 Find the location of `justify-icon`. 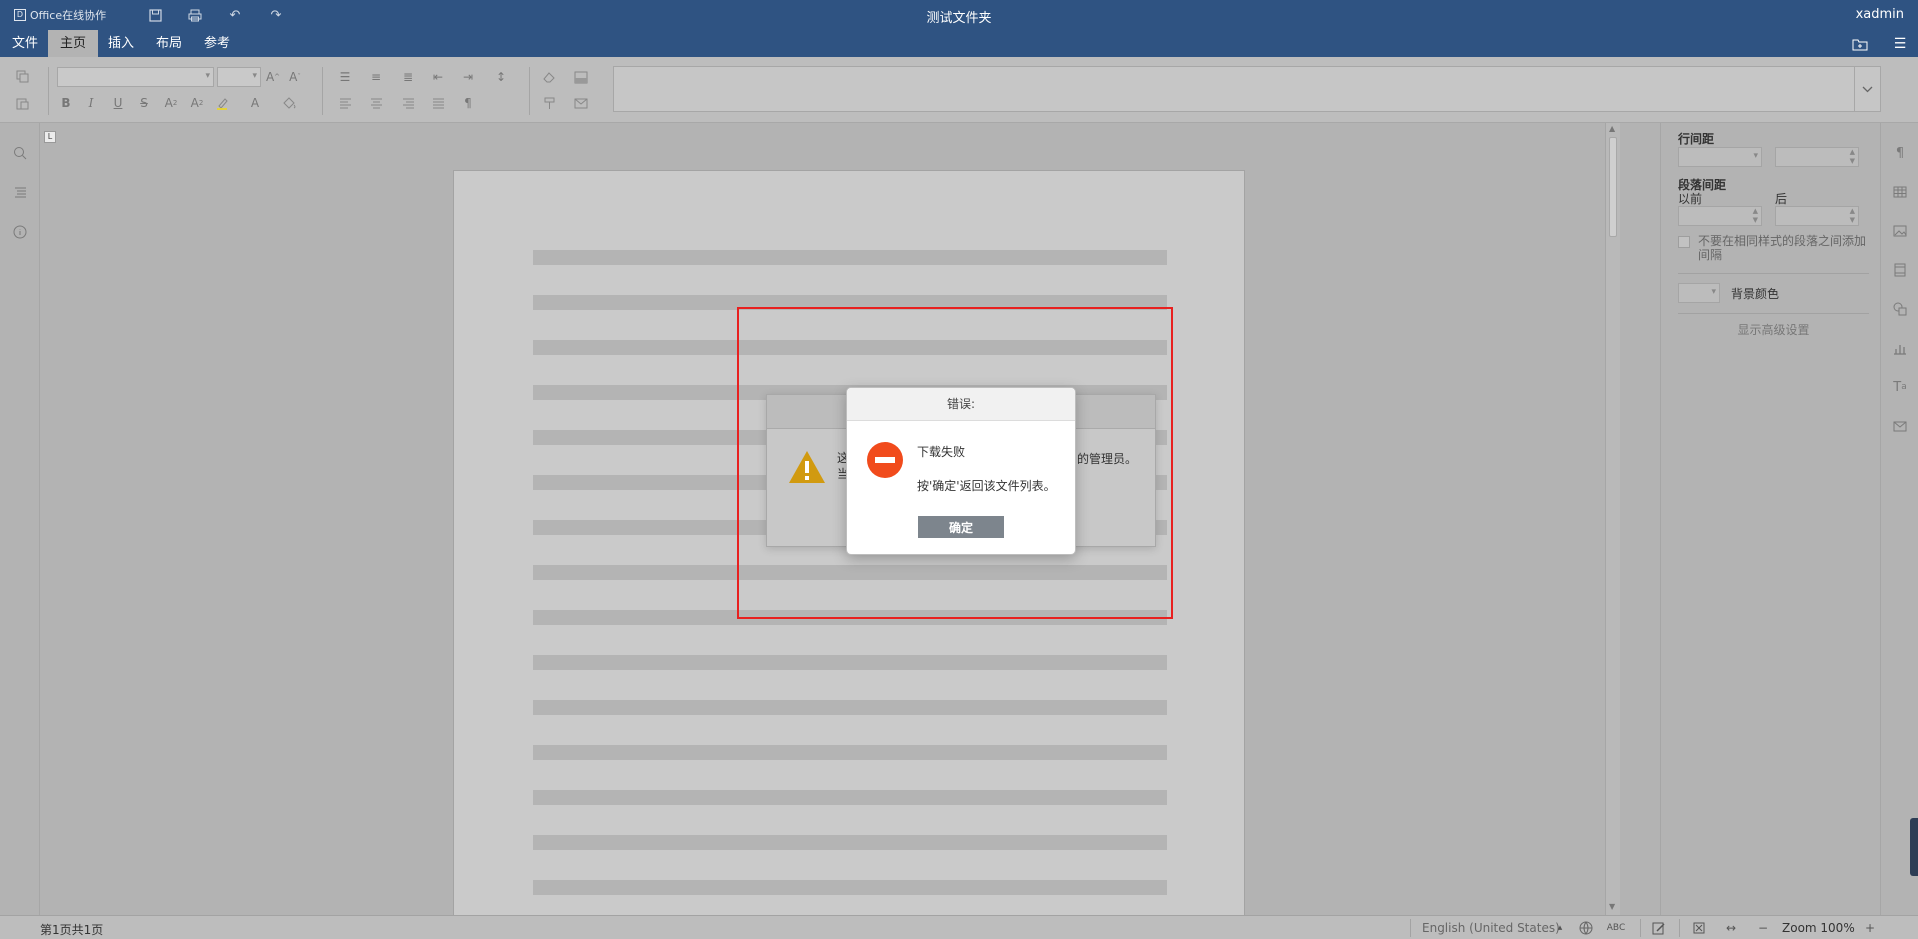

justify-icon is located at coordinates (438, 103).